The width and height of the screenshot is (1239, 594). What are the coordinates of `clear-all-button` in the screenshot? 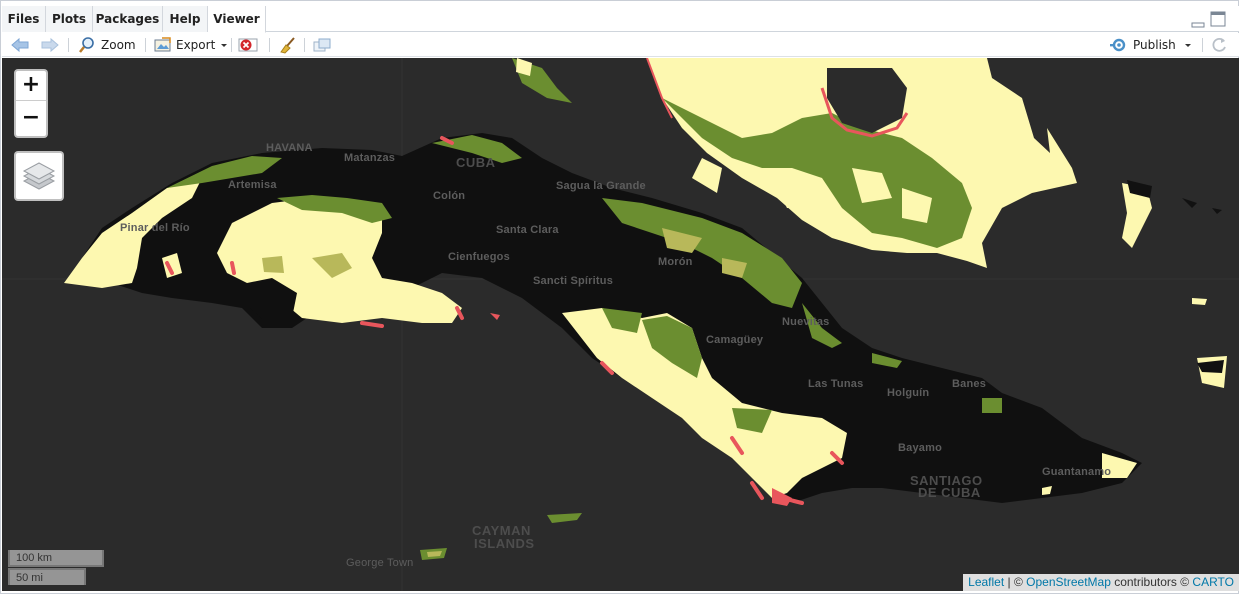 It's located at (288, 45).